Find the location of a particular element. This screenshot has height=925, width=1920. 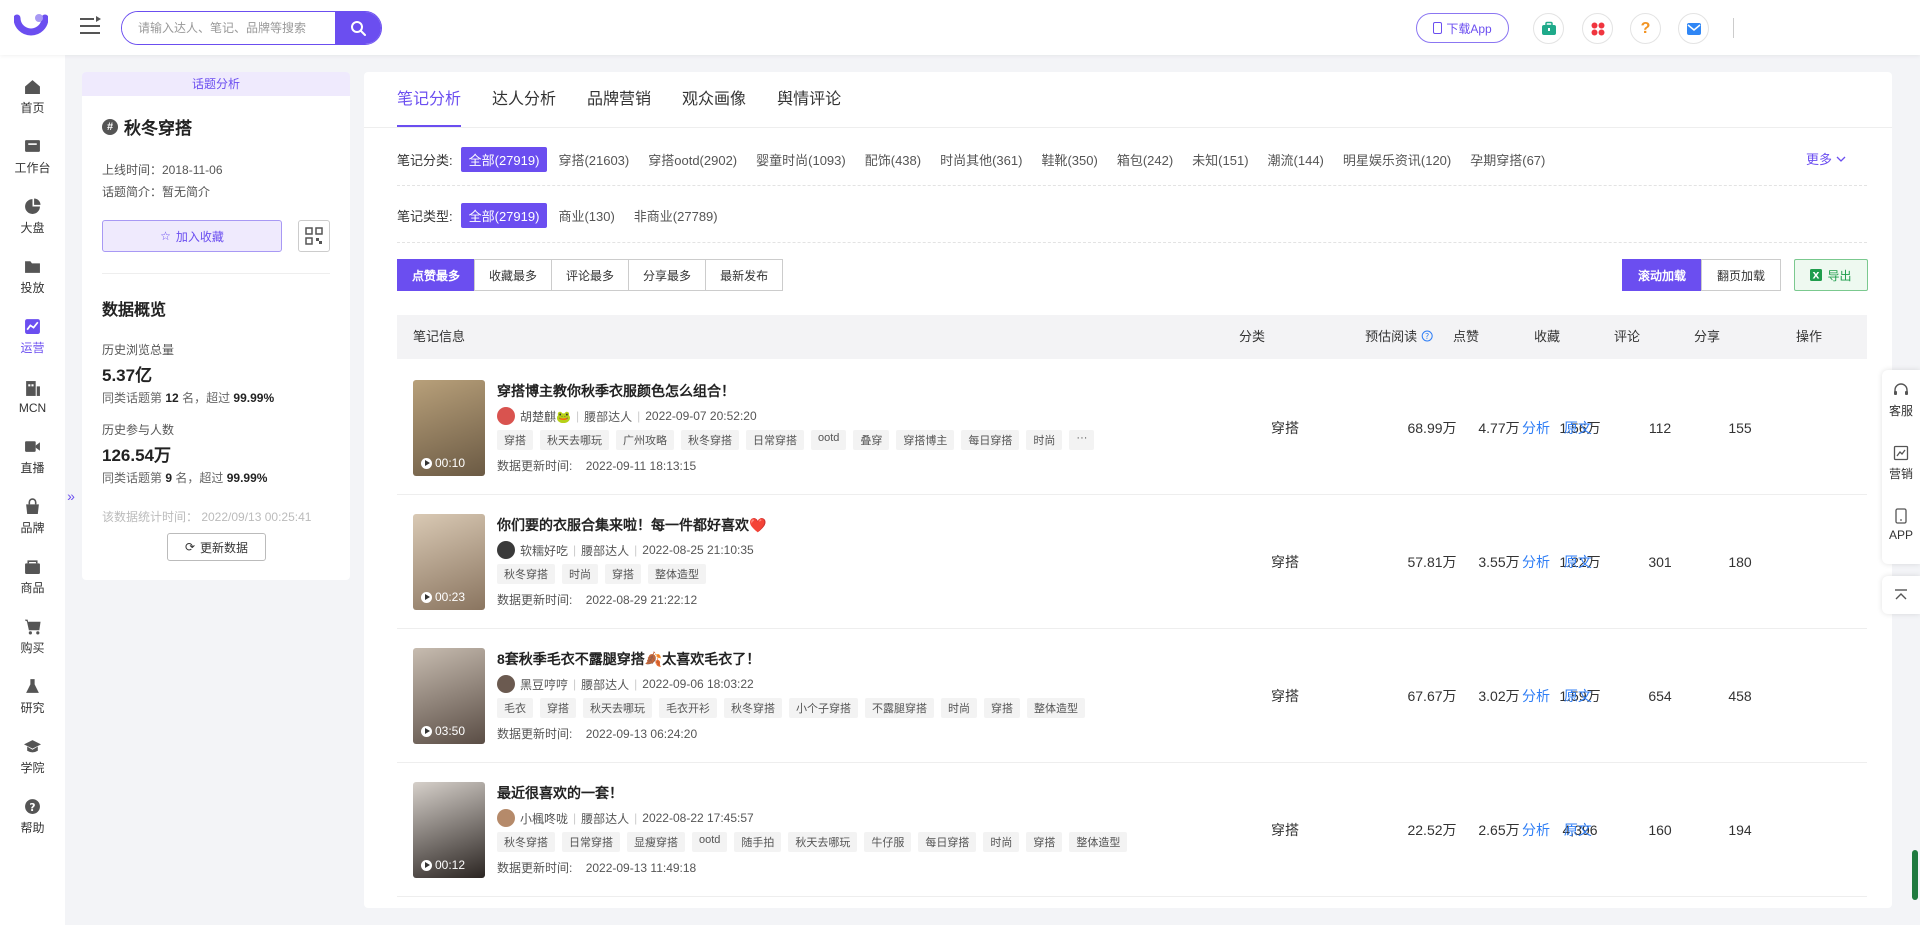

customer-service-button: 客服 is located at coordinates (1901, 400).